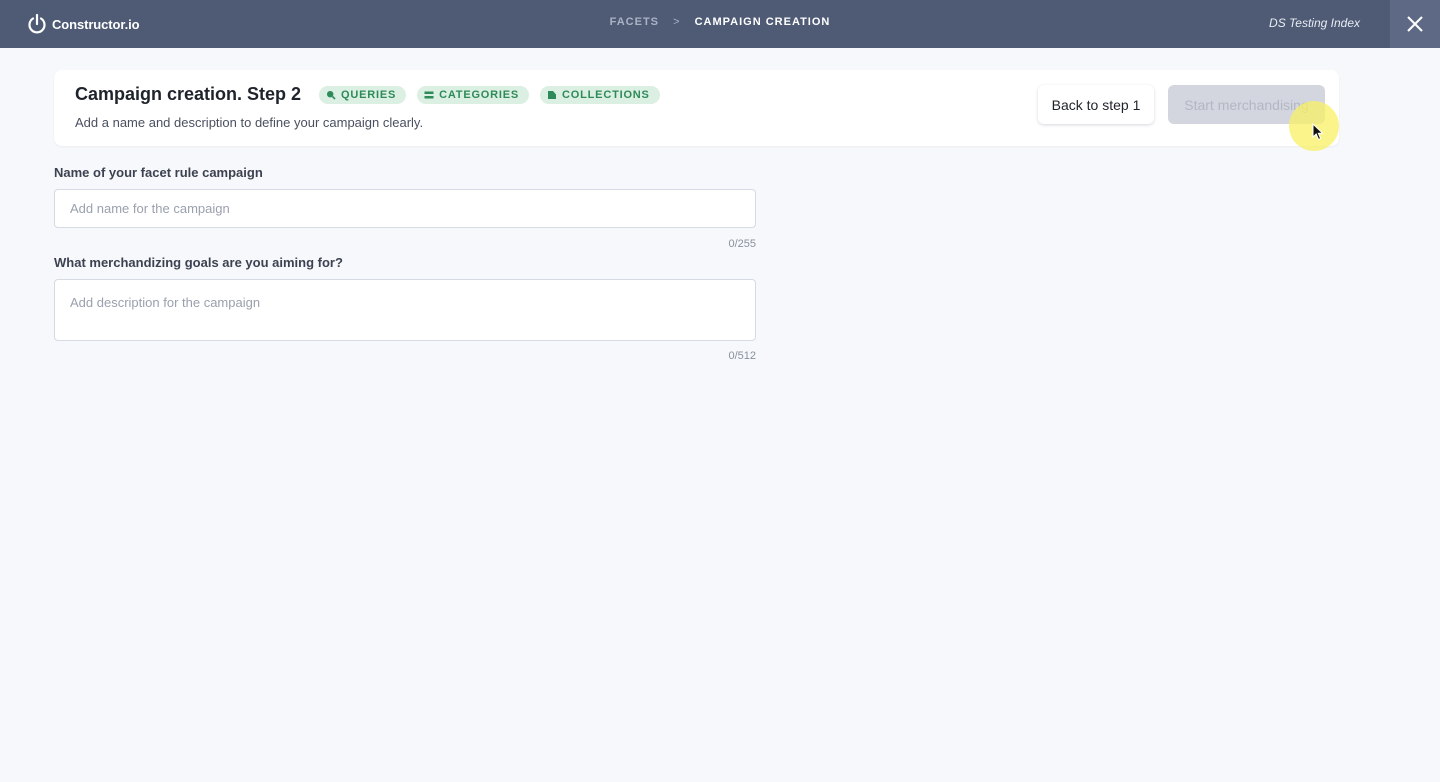 The height and width of the screenshot is (782, 1440). I want to click on tag-categories: CATEGORIES, so click(473, 95).